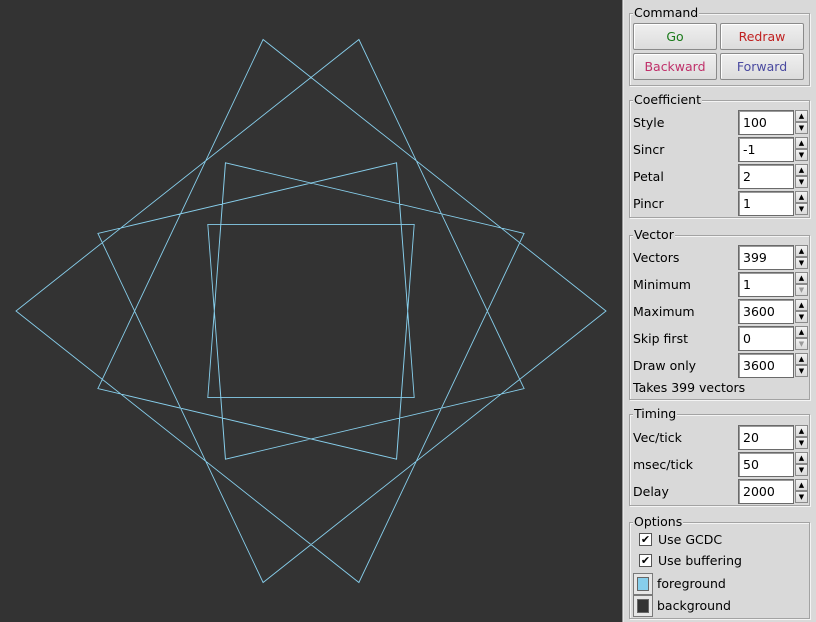 This screenshot has height=622, width=816. I want to click on use-gcdc-label: Use GCDC, so click(690, 539).